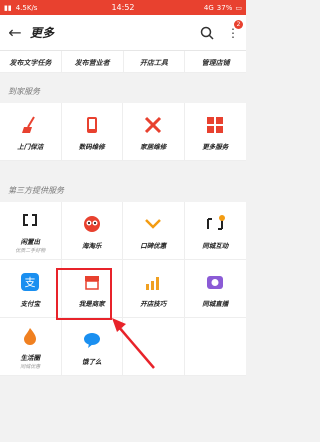 This screenshot has height=442, width=320. I want to click on more-button: ⋮ 2, so click(233, 32).